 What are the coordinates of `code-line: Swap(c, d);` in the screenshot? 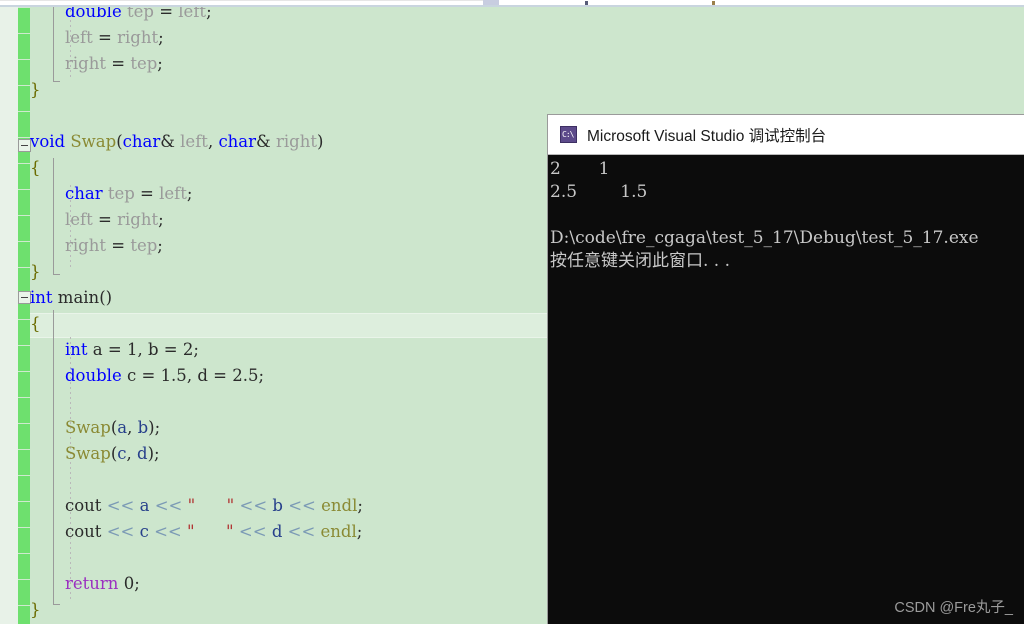 It's located at (112, 454).